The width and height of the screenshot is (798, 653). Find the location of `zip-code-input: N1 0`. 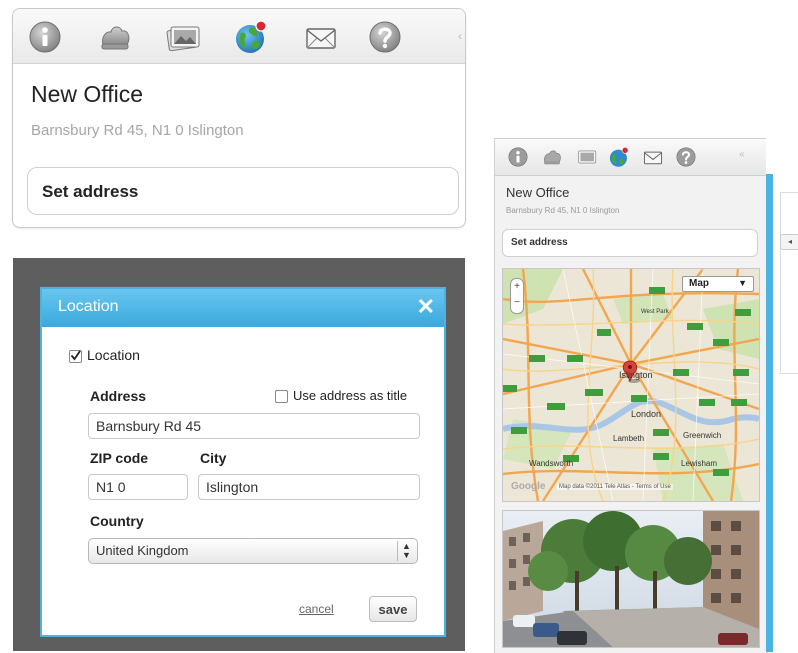

zip-code-input: N1 0 is located at coordinates (138, 487).